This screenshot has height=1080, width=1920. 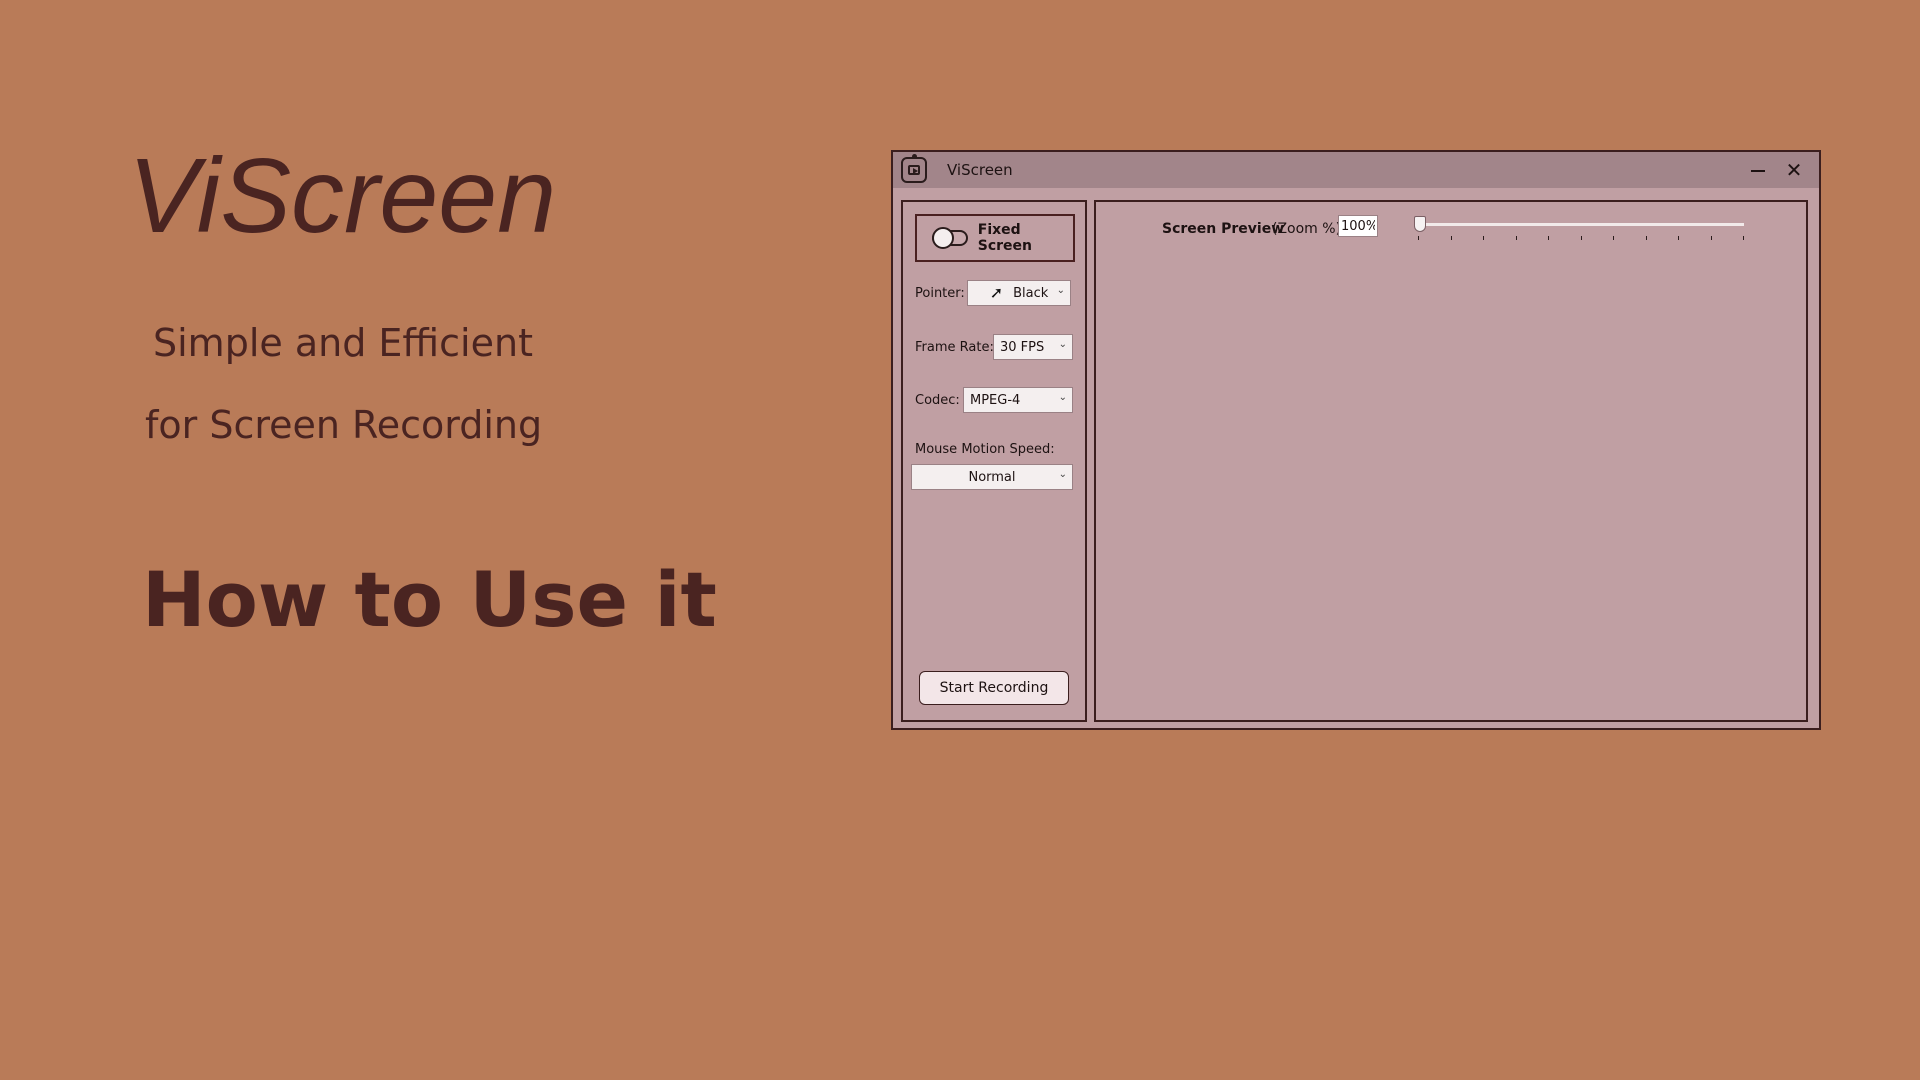 What do you see at coordinates (937, 400) in the screenshot?
I see `codec-label: Codec:` at bounding box center [937, 400].